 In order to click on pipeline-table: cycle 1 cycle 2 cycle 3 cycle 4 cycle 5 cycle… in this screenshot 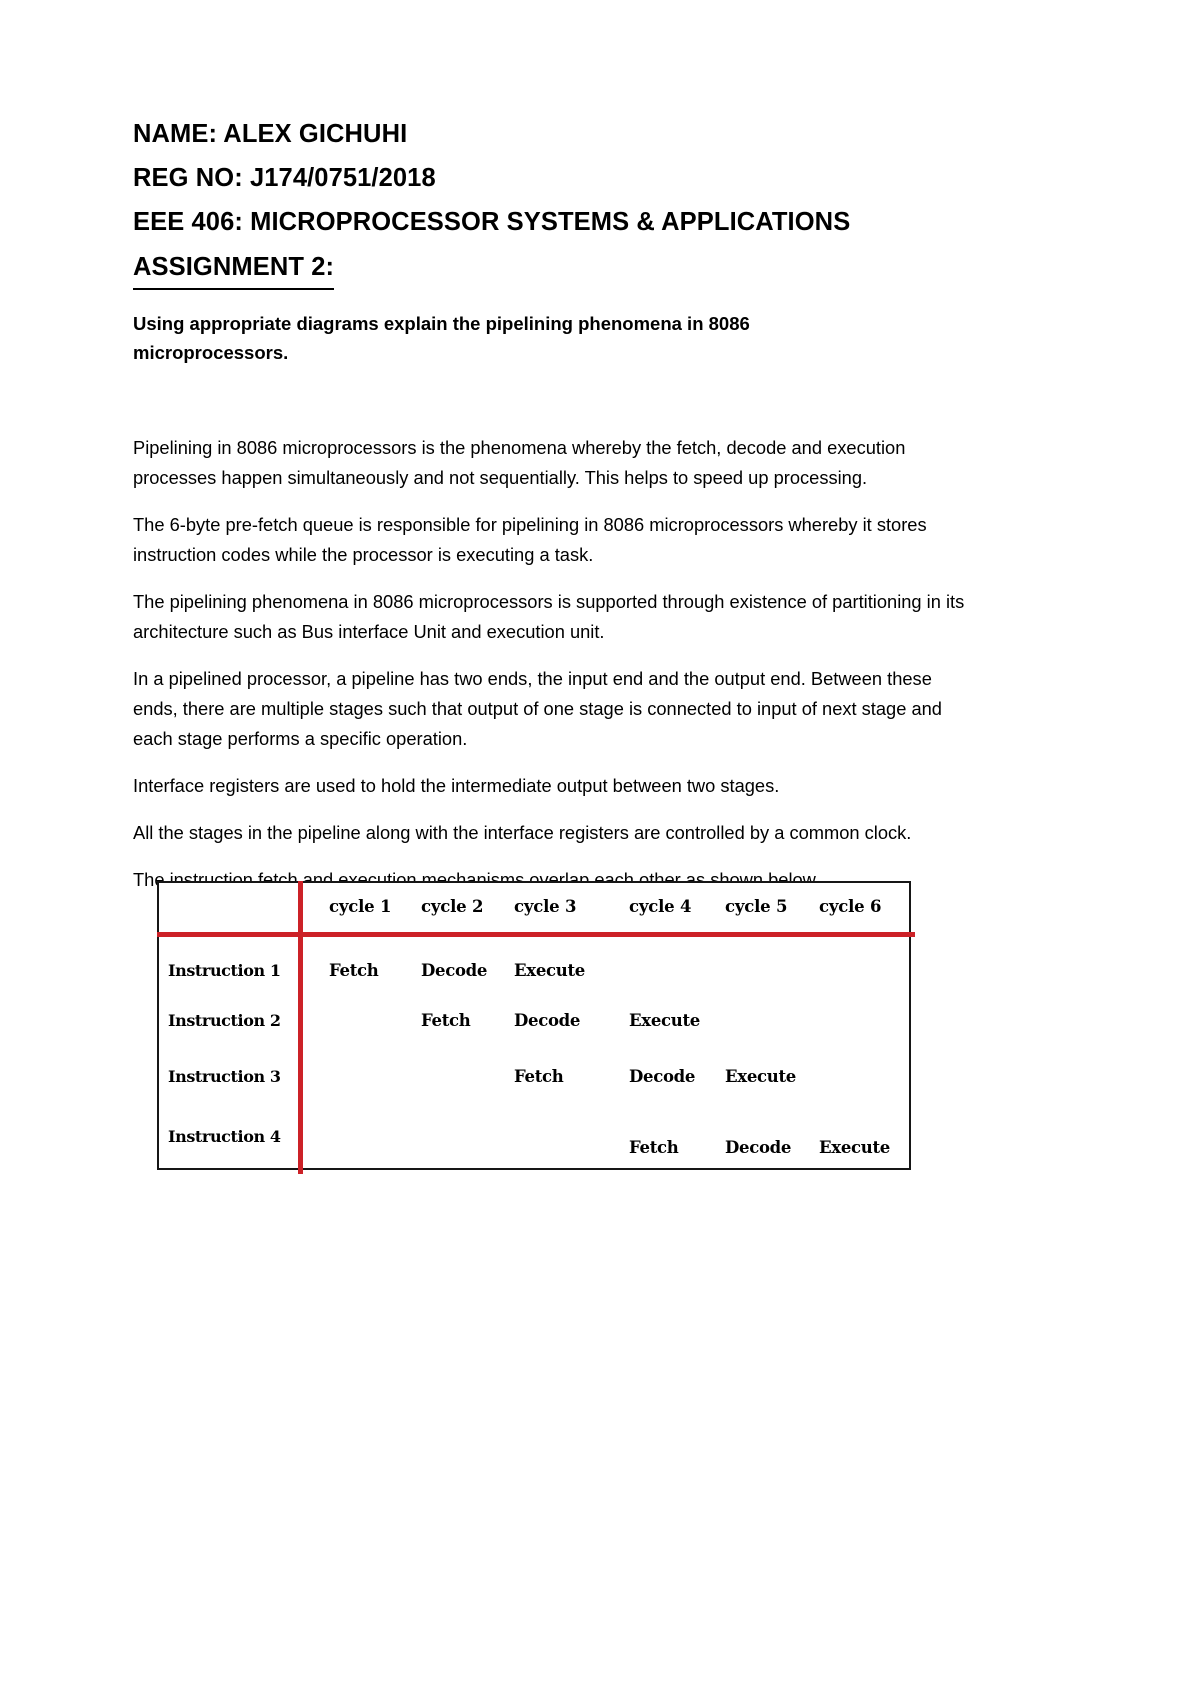, I will do `click(536, 1027)`.